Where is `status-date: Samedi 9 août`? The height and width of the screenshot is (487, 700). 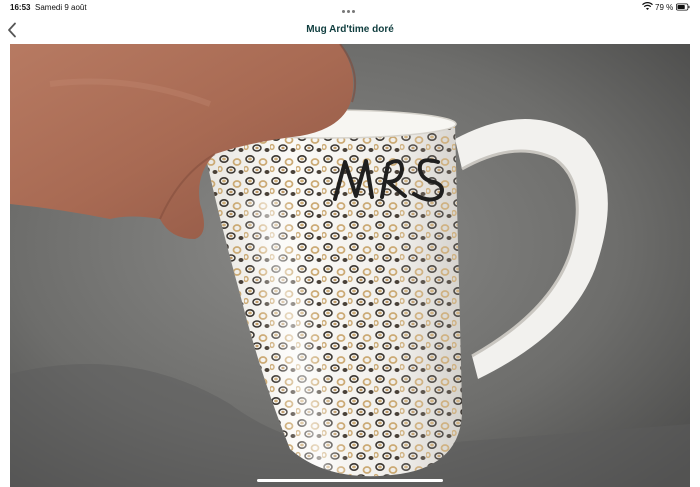 status-date: Samedi 9 août is located at coordinates (61, 7).